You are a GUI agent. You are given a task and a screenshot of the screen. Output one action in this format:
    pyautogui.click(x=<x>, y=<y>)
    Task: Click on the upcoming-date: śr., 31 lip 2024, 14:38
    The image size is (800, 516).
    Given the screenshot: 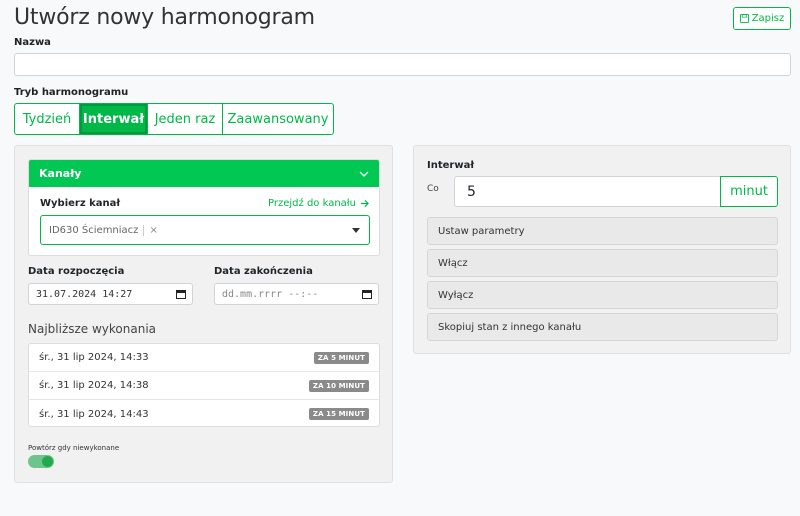 What is the action you would take?
    pyautogui.click(x=94, y=385)
    